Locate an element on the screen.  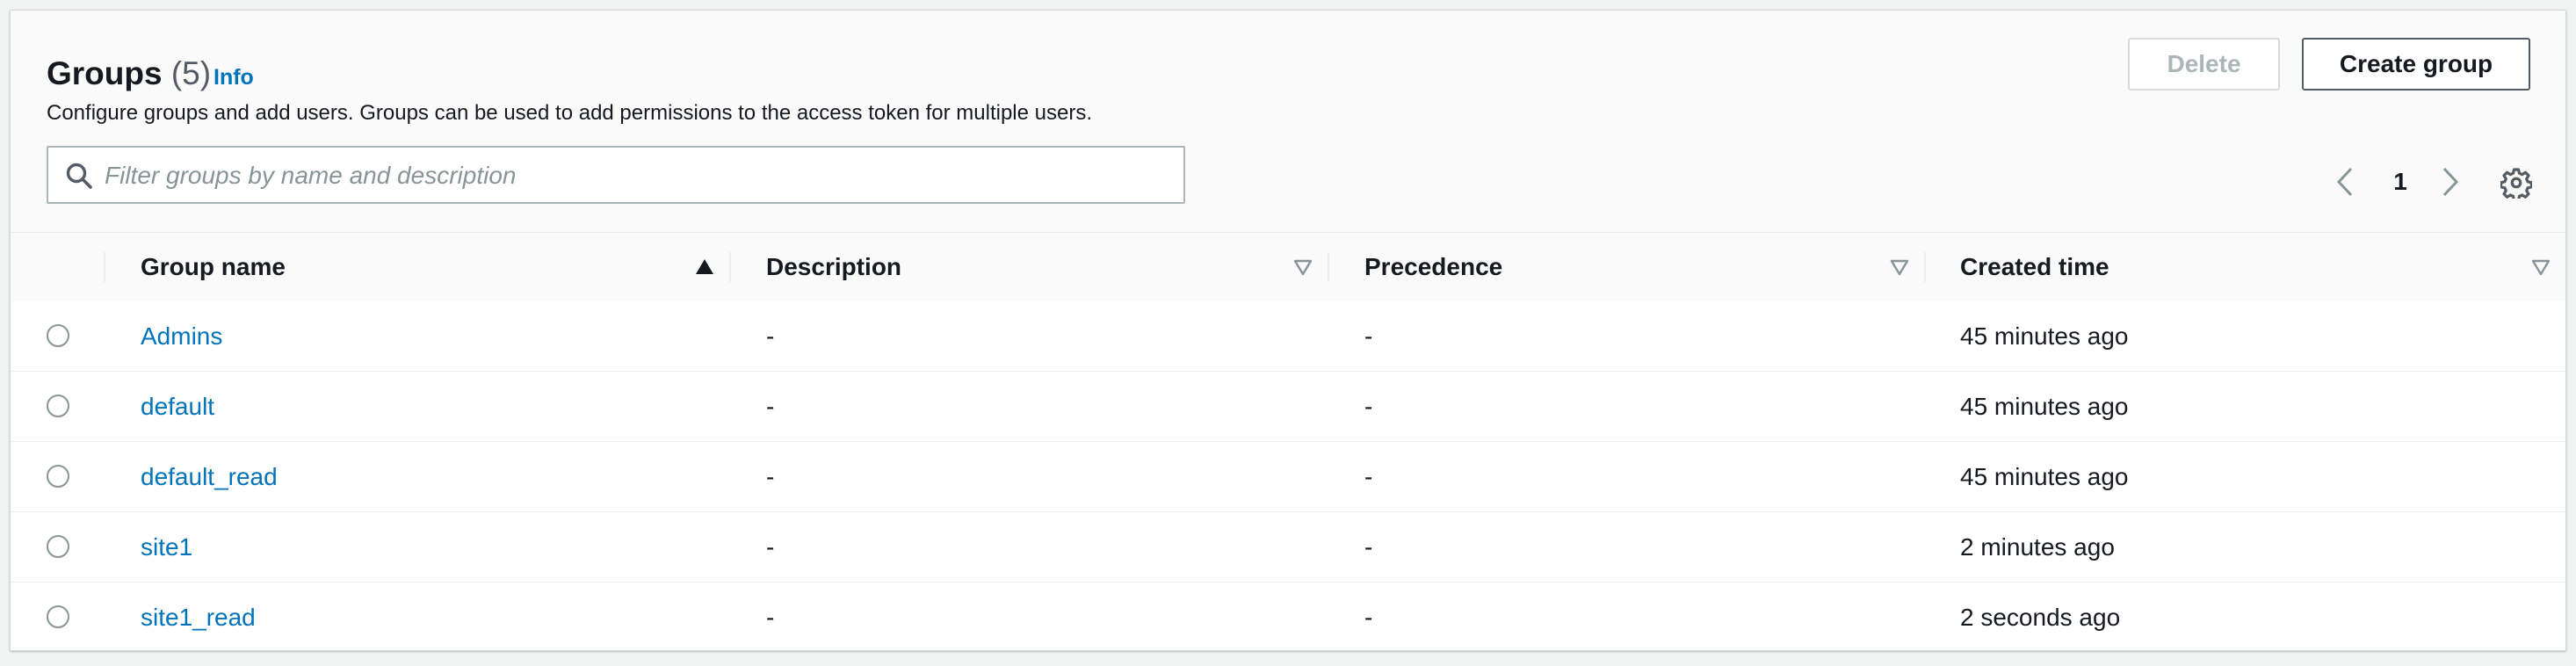
search-input is located at coordinates (636, 176).